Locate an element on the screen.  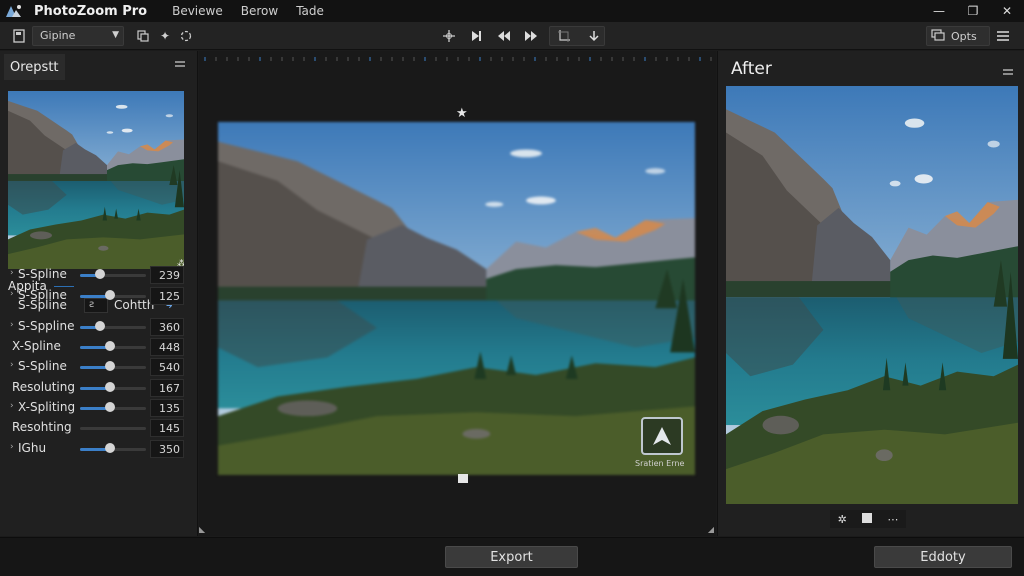
resize-grip-icon: ◢ is located at coordinates (711, 529).